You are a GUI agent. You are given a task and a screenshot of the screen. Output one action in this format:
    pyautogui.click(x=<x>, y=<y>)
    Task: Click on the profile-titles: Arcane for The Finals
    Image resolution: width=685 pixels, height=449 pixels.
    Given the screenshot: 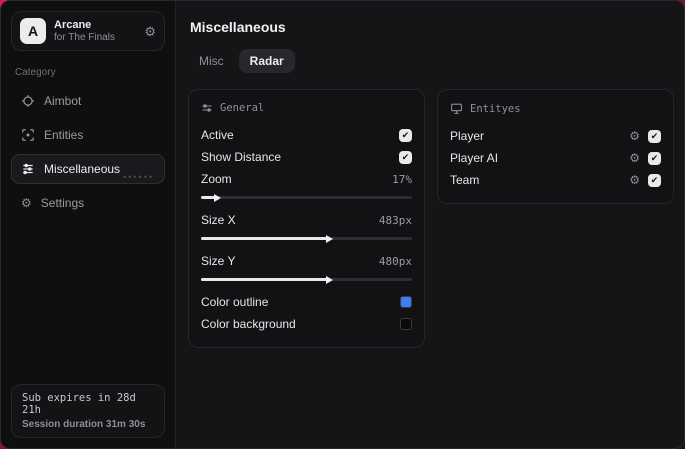 What is the action you would take?
    pyautogui.click(x=95, y=31)
    